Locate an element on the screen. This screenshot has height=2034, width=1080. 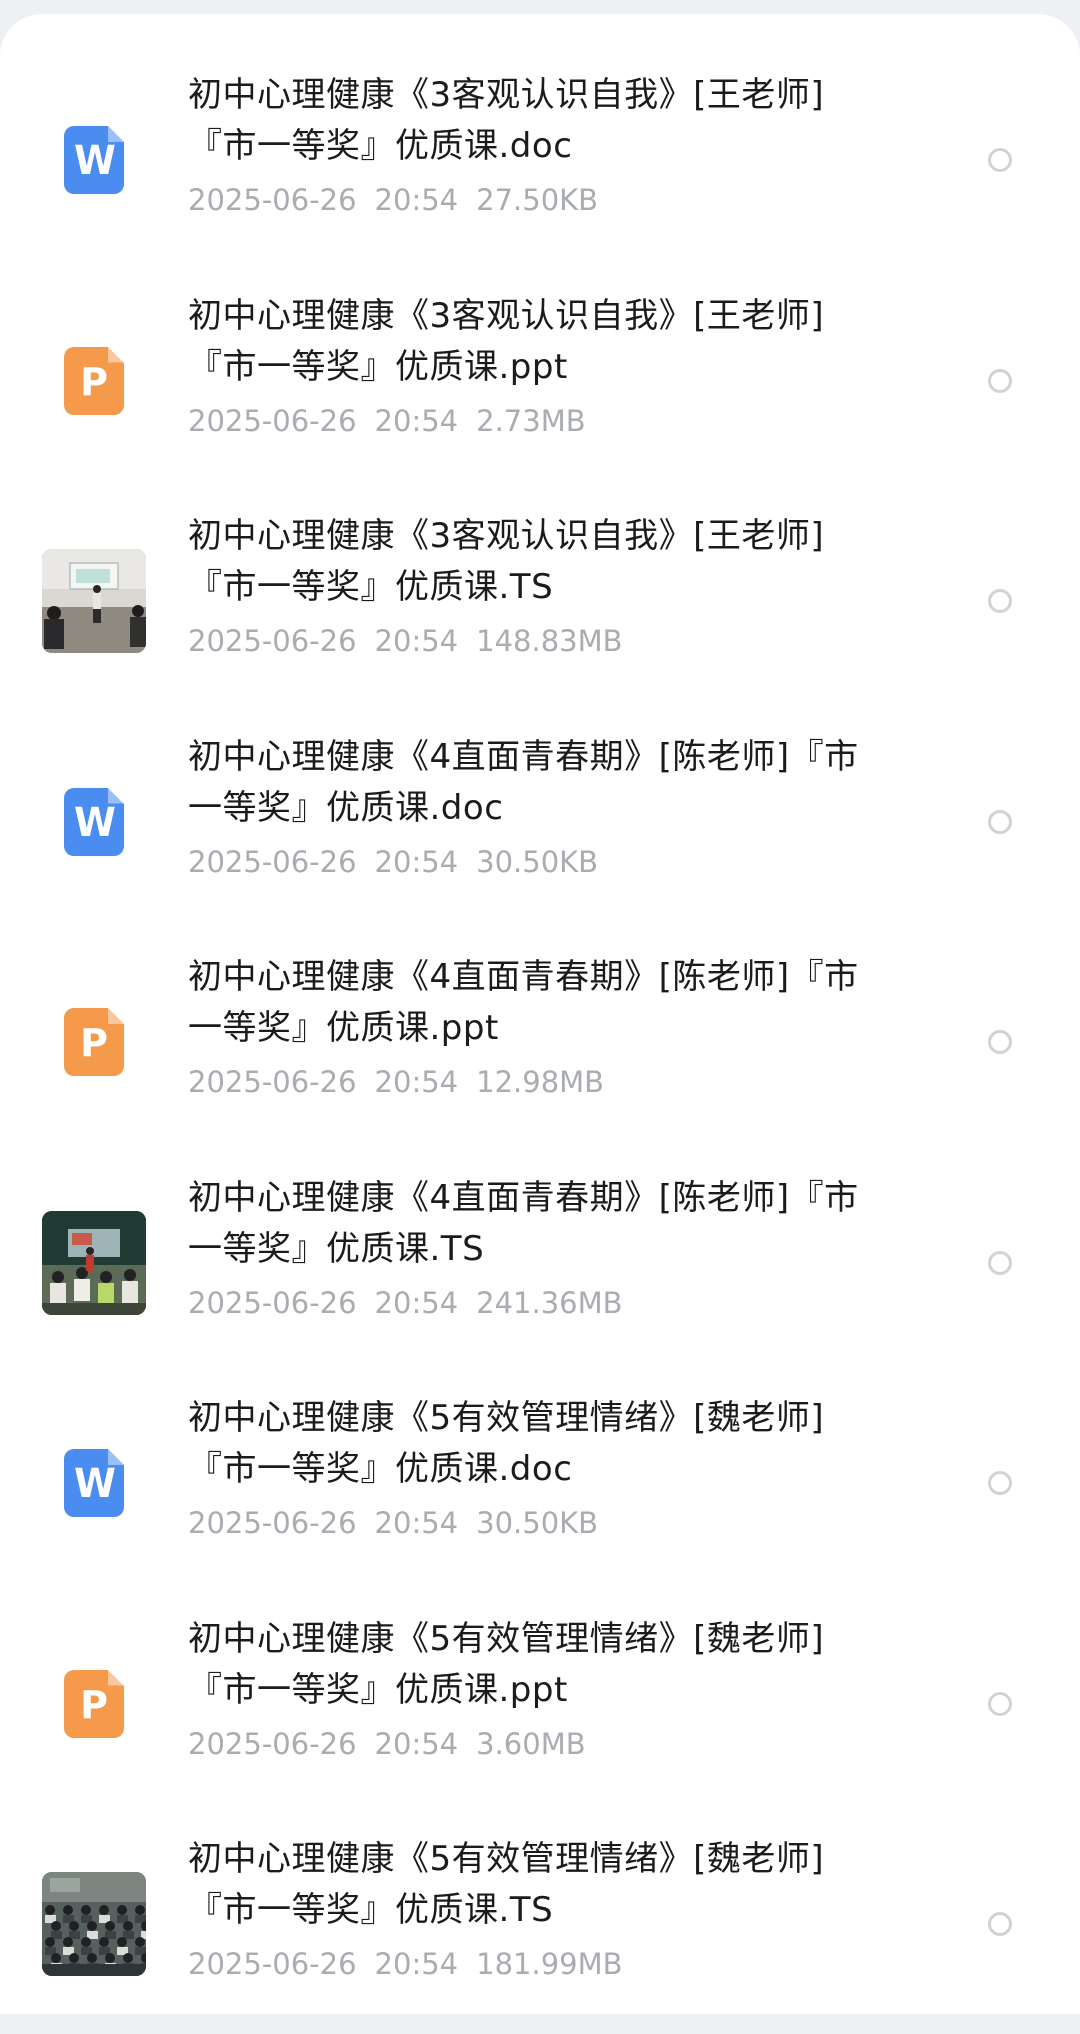
file-name: 初中心理健康《5有效管理情绪》[魏老师] 『市一等奖』优质课.doc is located at coordinates (558, 1444).